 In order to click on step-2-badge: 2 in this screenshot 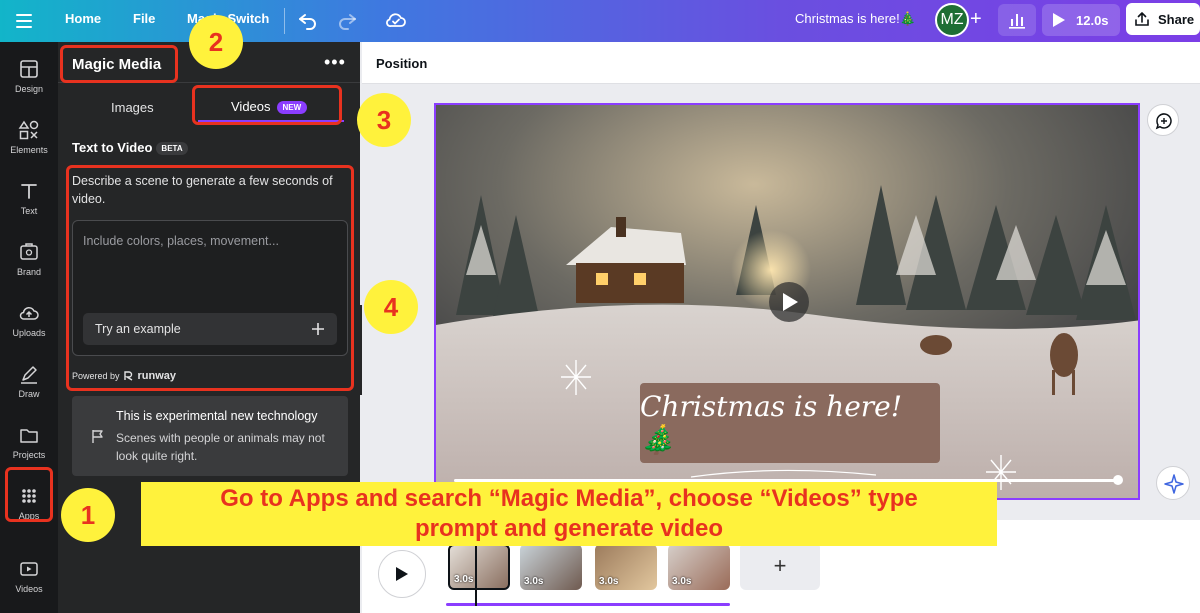, I will do `click(216, 42)`.